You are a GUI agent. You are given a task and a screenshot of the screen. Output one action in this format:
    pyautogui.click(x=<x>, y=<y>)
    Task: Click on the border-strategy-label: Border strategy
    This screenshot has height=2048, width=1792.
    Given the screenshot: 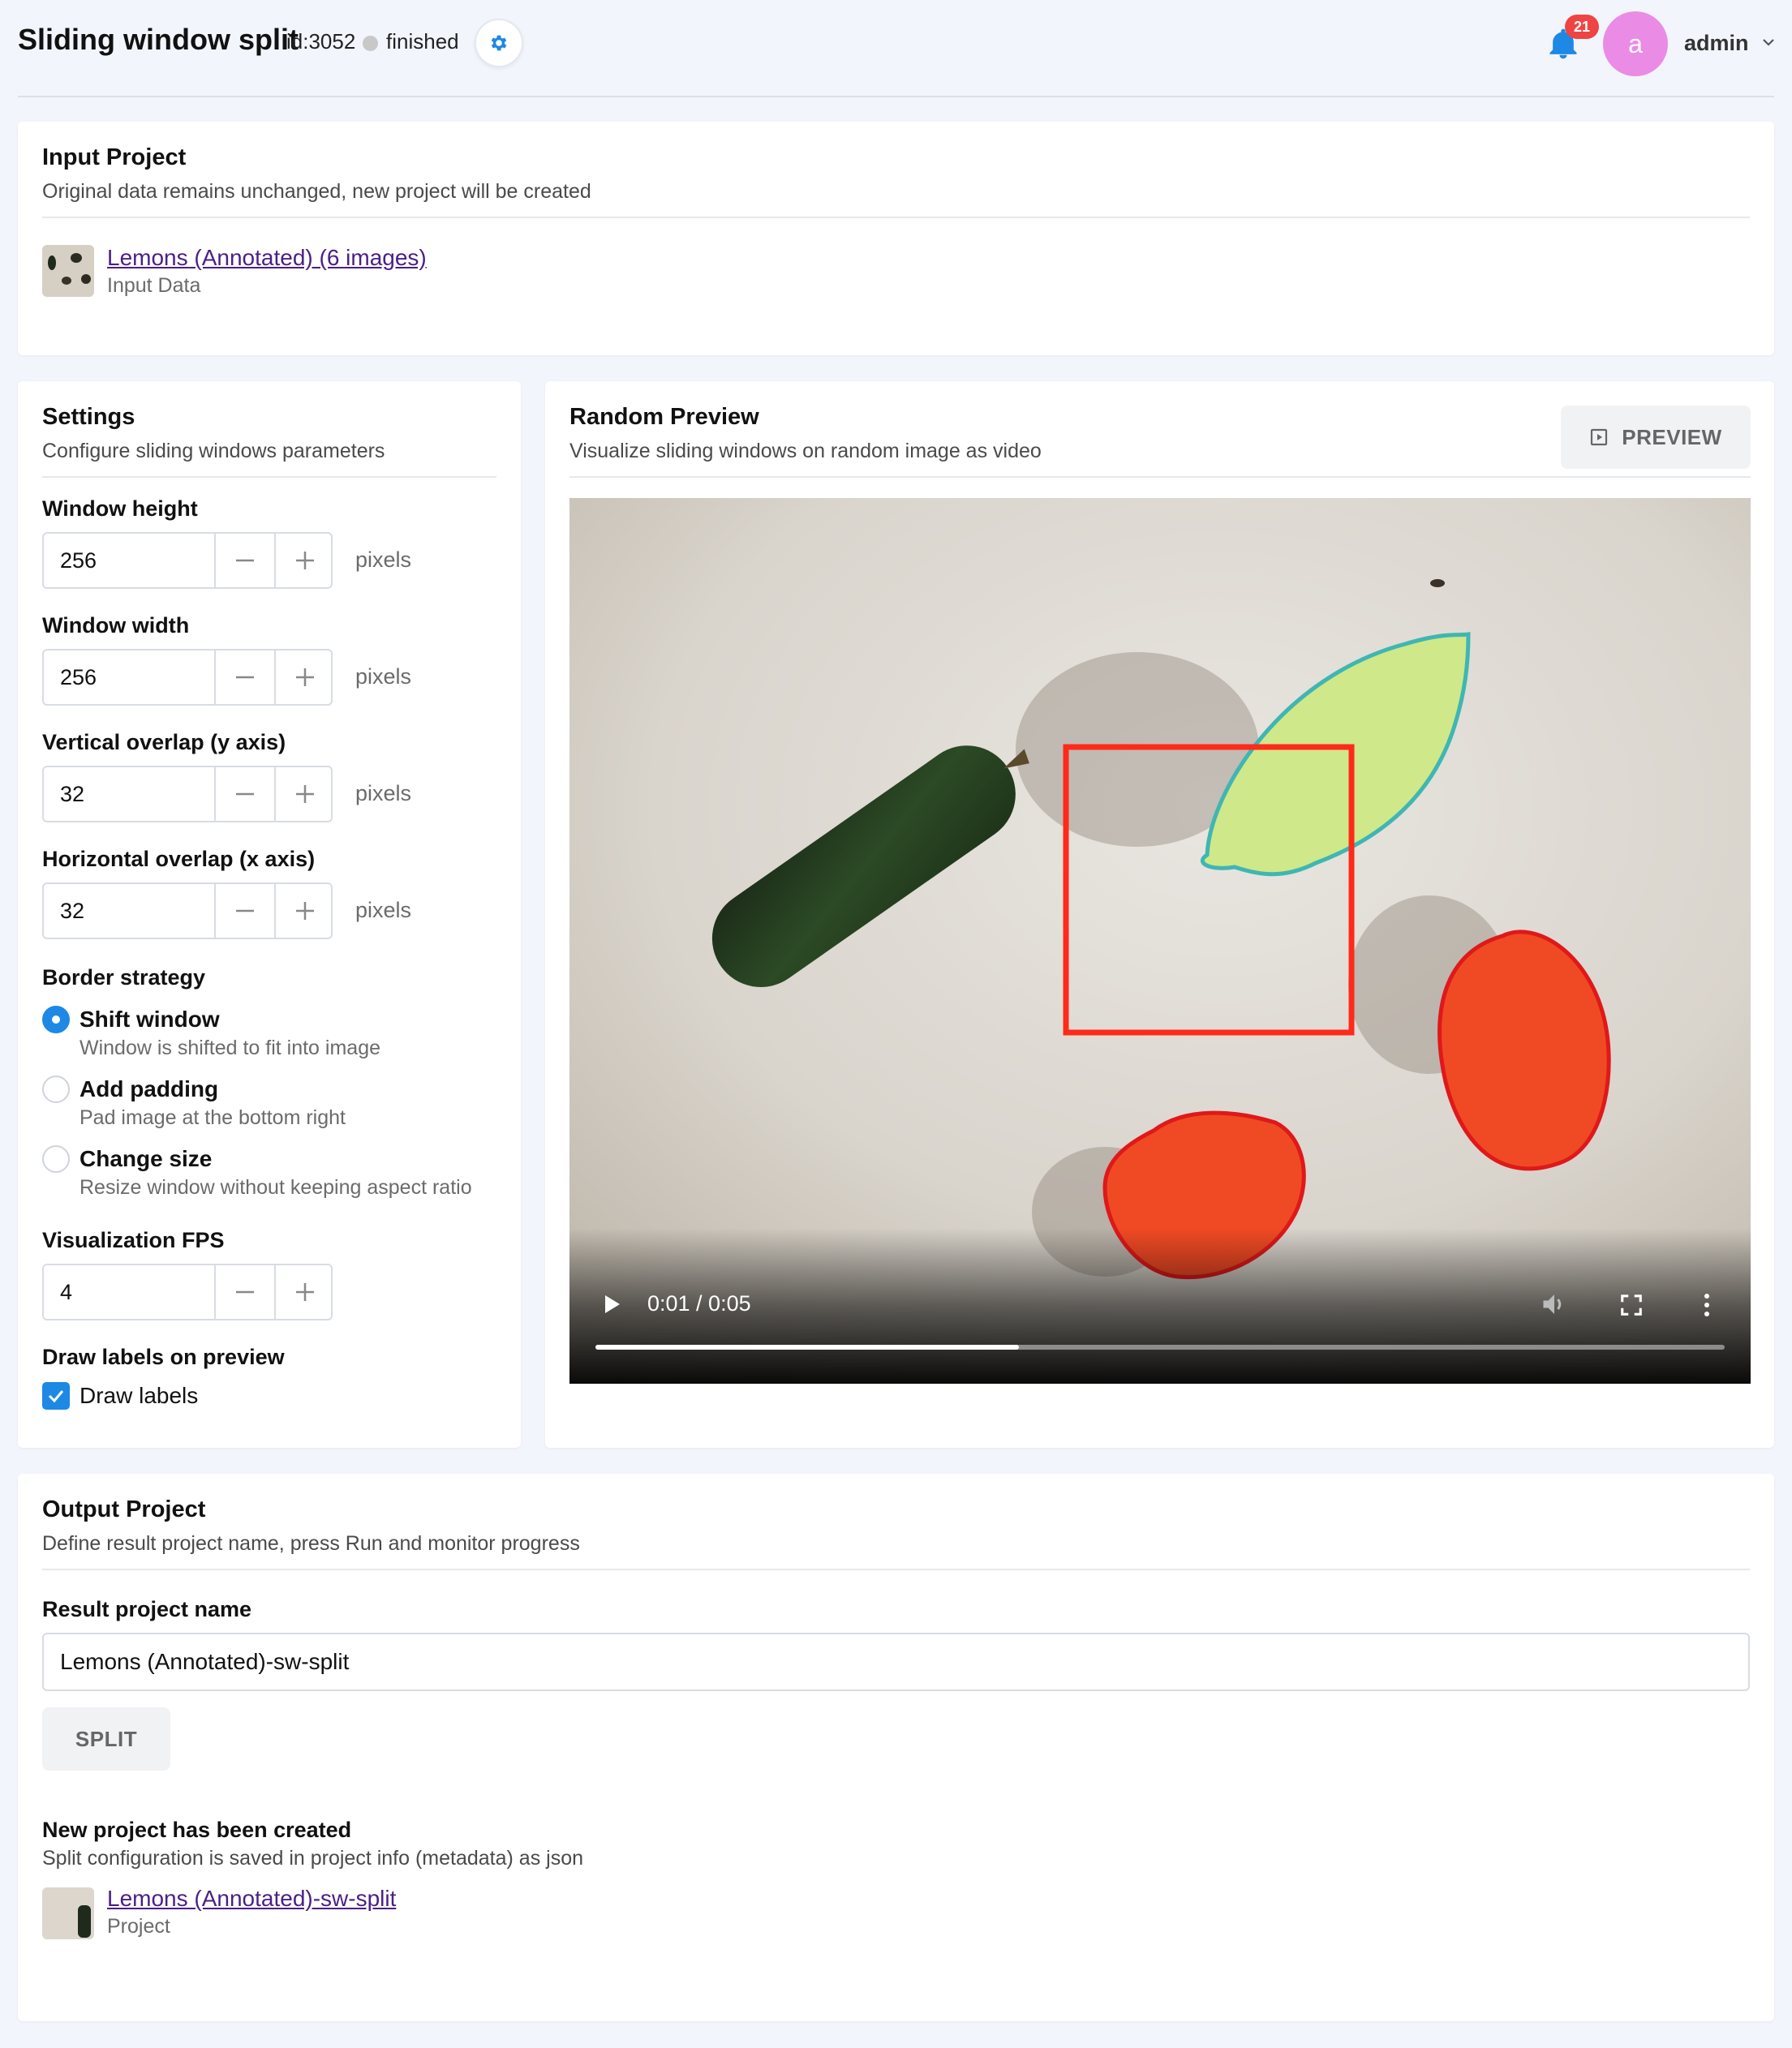 What is the action you would take?
    pyautogui.click(x=124, y=978)
    